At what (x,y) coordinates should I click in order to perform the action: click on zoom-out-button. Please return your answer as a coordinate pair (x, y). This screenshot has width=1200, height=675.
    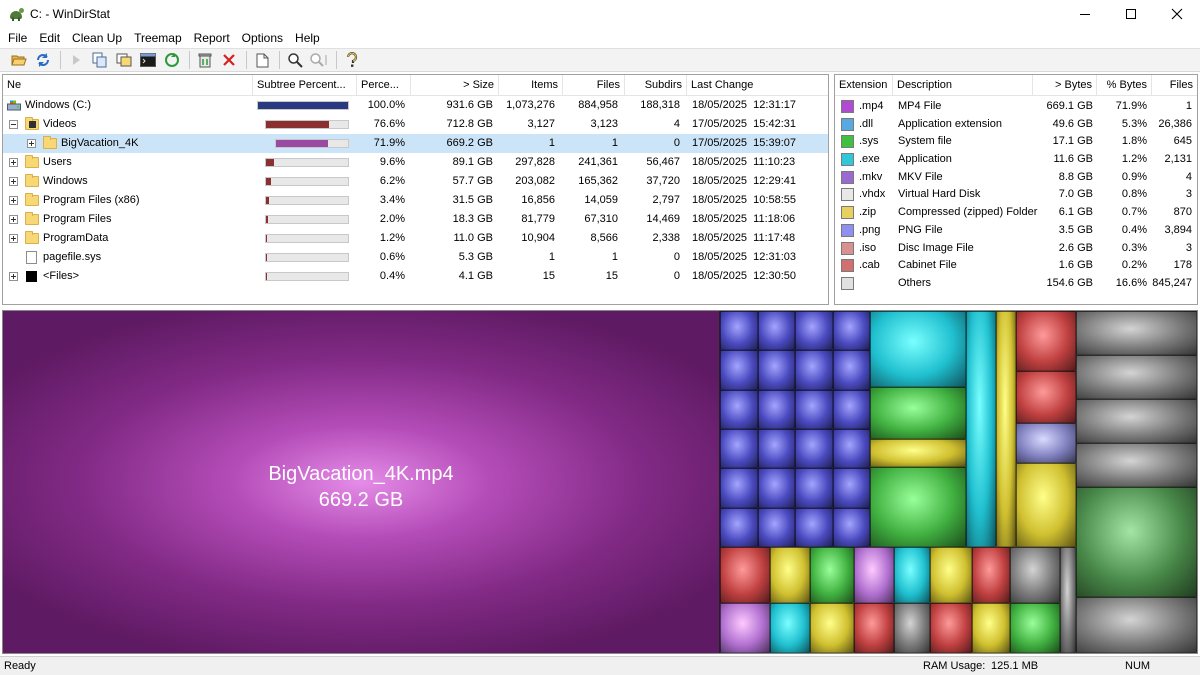
    Looking at the image, I should click on (319, 60).